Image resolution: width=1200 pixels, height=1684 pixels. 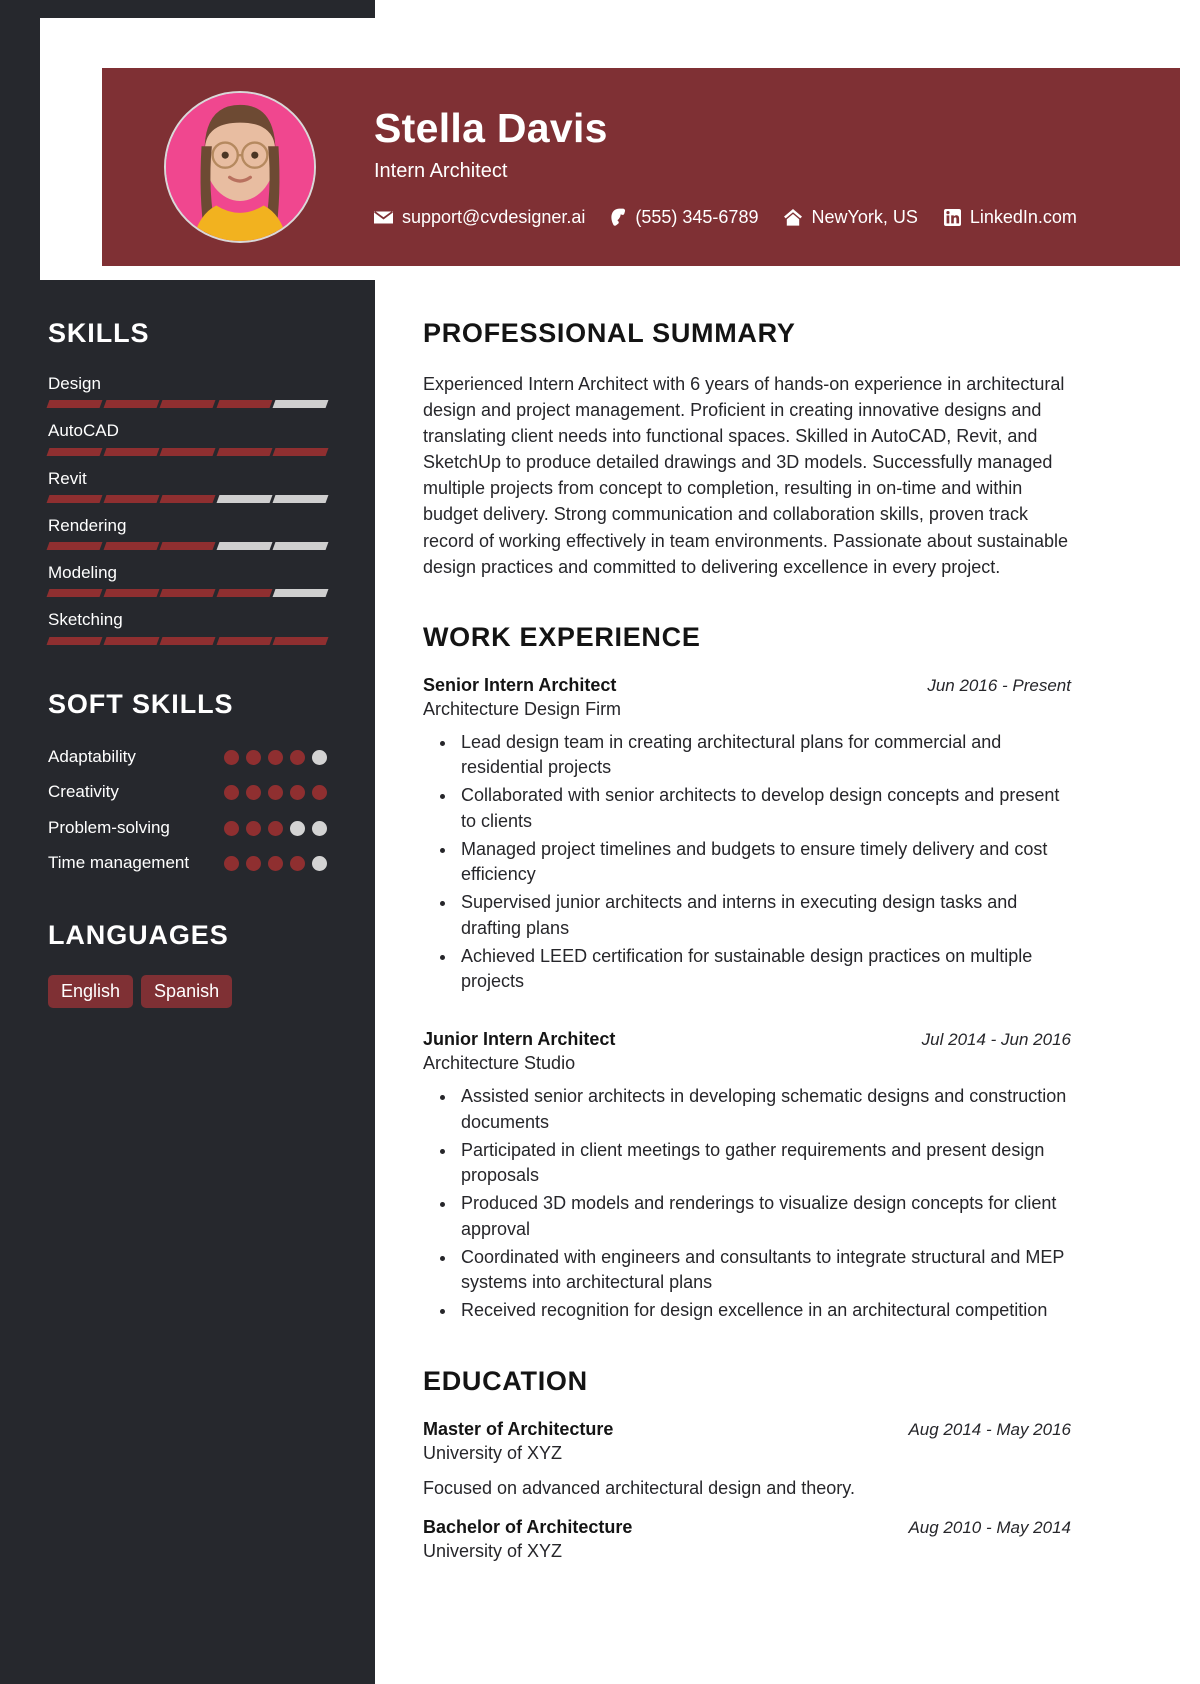 I want to click on skill-item: Revit, so click(x=187, y=485).